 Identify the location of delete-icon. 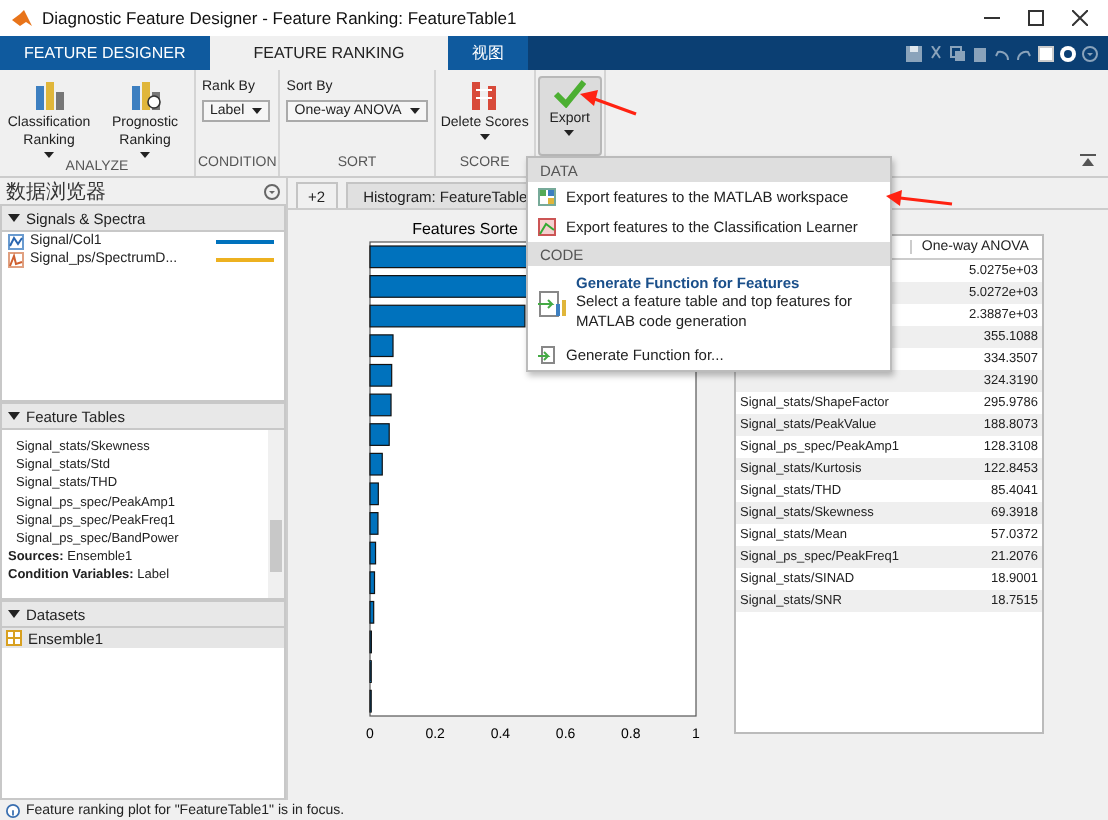
(484, 96).